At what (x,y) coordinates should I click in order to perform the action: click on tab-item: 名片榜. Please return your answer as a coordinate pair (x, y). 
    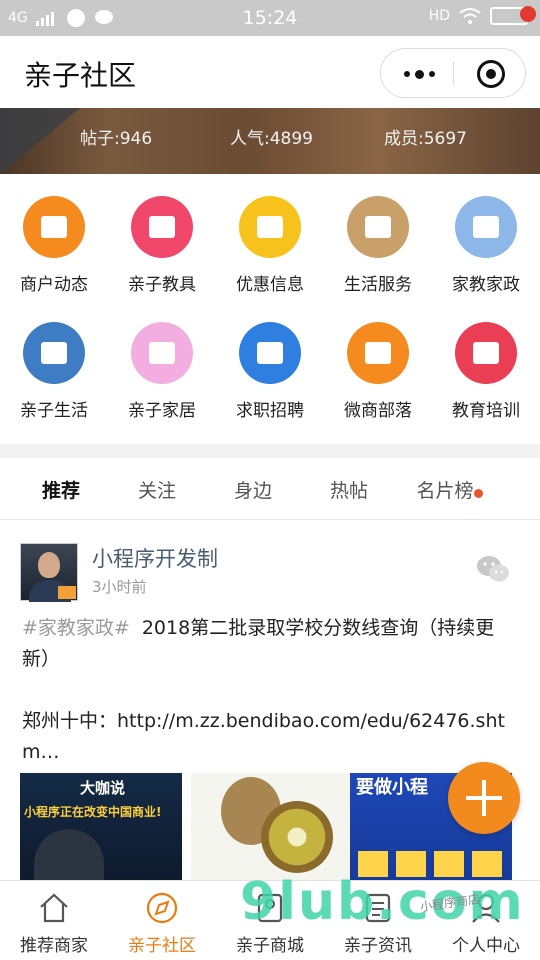
    Looking at the image, I should click on (445, 489).